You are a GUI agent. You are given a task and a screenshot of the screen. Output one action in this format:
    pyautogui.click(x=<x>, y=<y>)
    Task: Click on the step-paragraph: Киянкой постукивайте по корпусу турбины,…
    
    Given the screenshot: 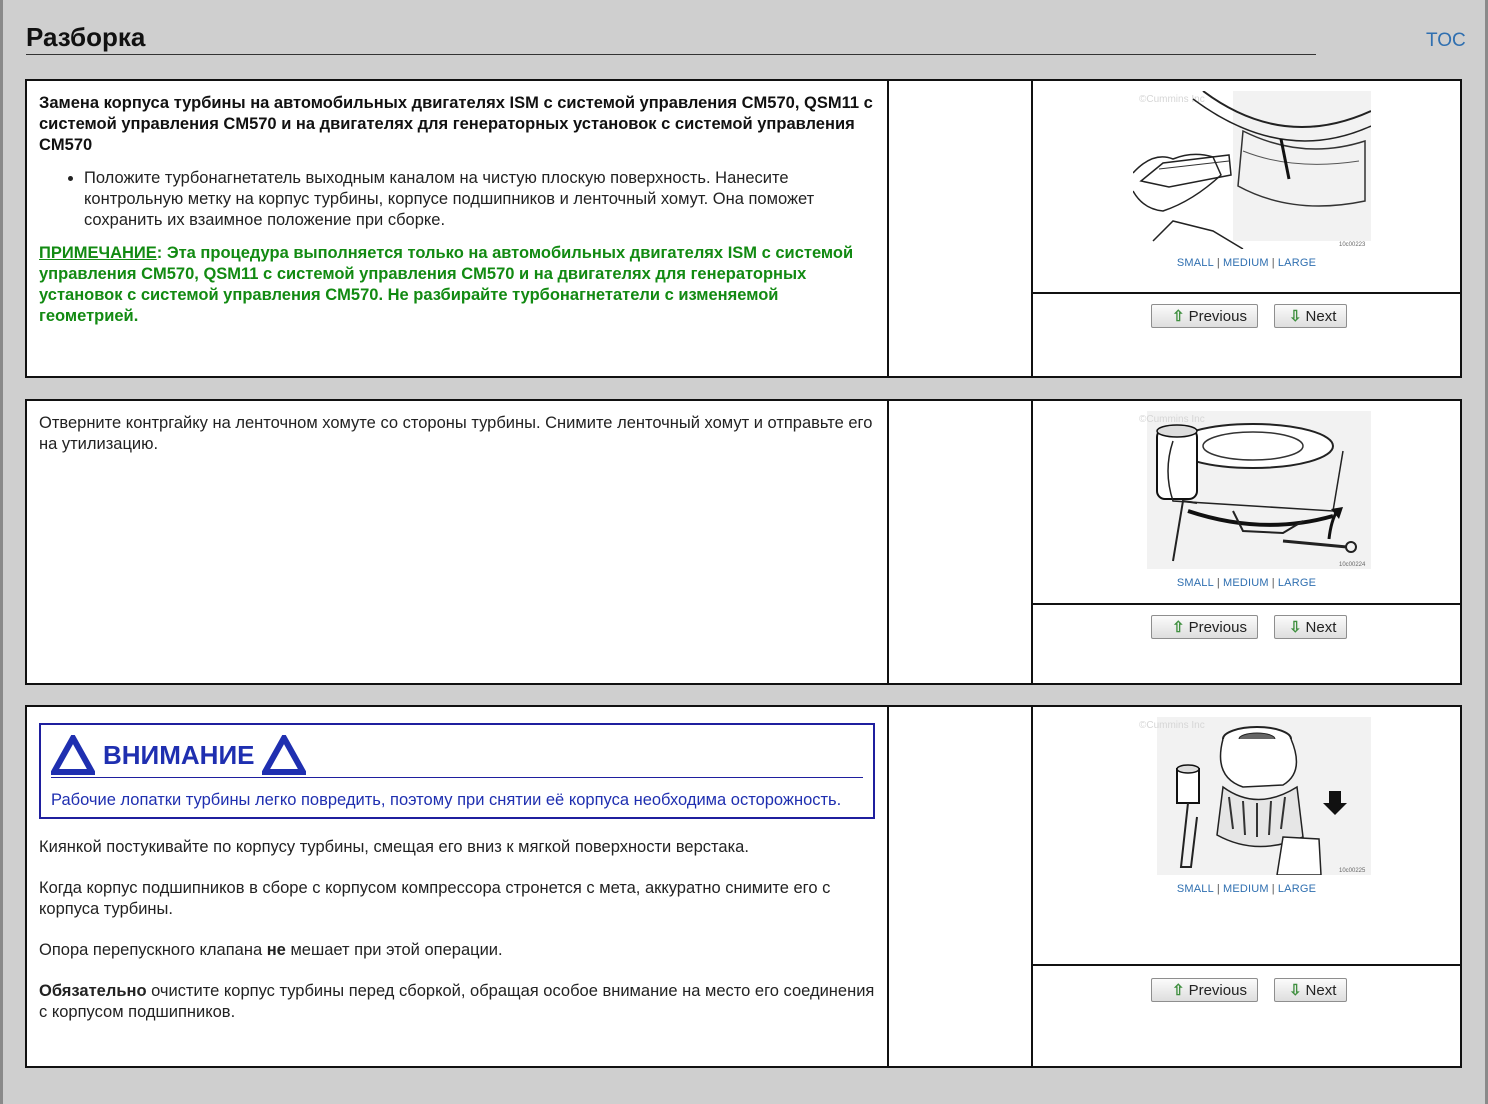 What is the action you would take?
    pyautogui.click(x=394, y=847)
    